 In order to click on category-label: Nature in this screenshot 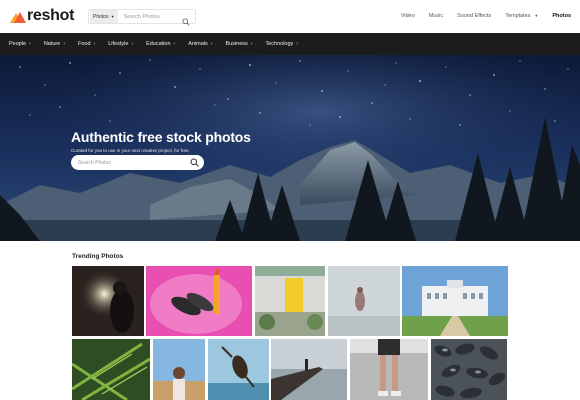, I will do `click(52, 44)`.